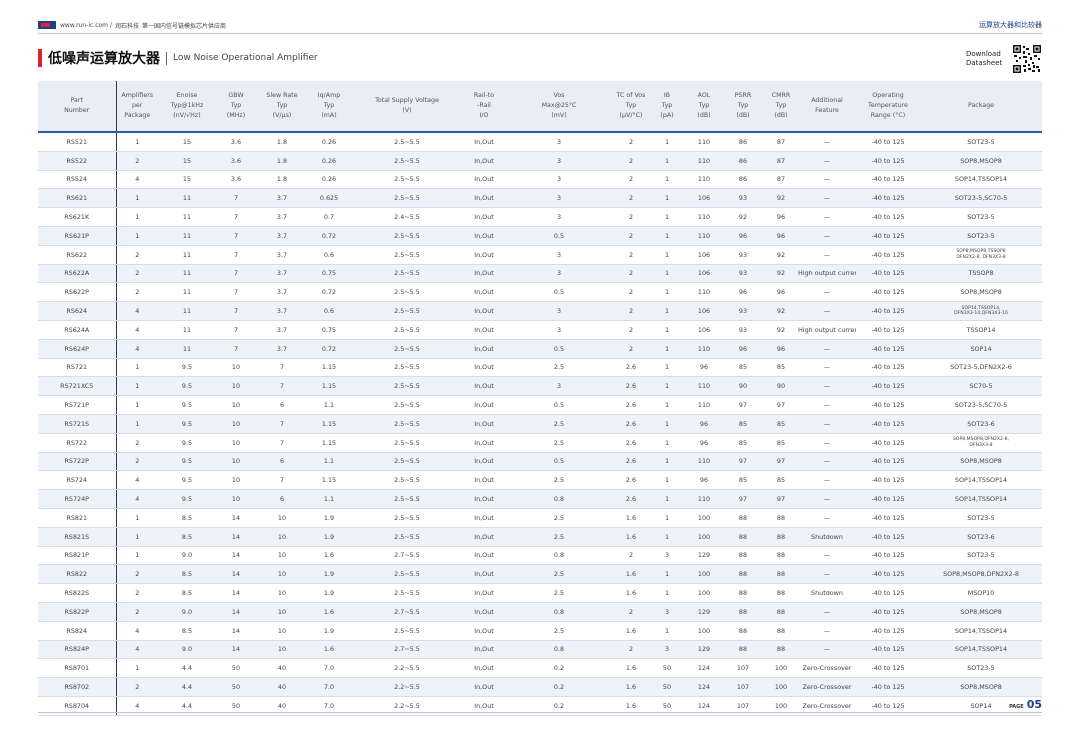 This screenshot has width=1080, height=733. I want to click on table-cell: Zero-Crossover, so click(827, 668).